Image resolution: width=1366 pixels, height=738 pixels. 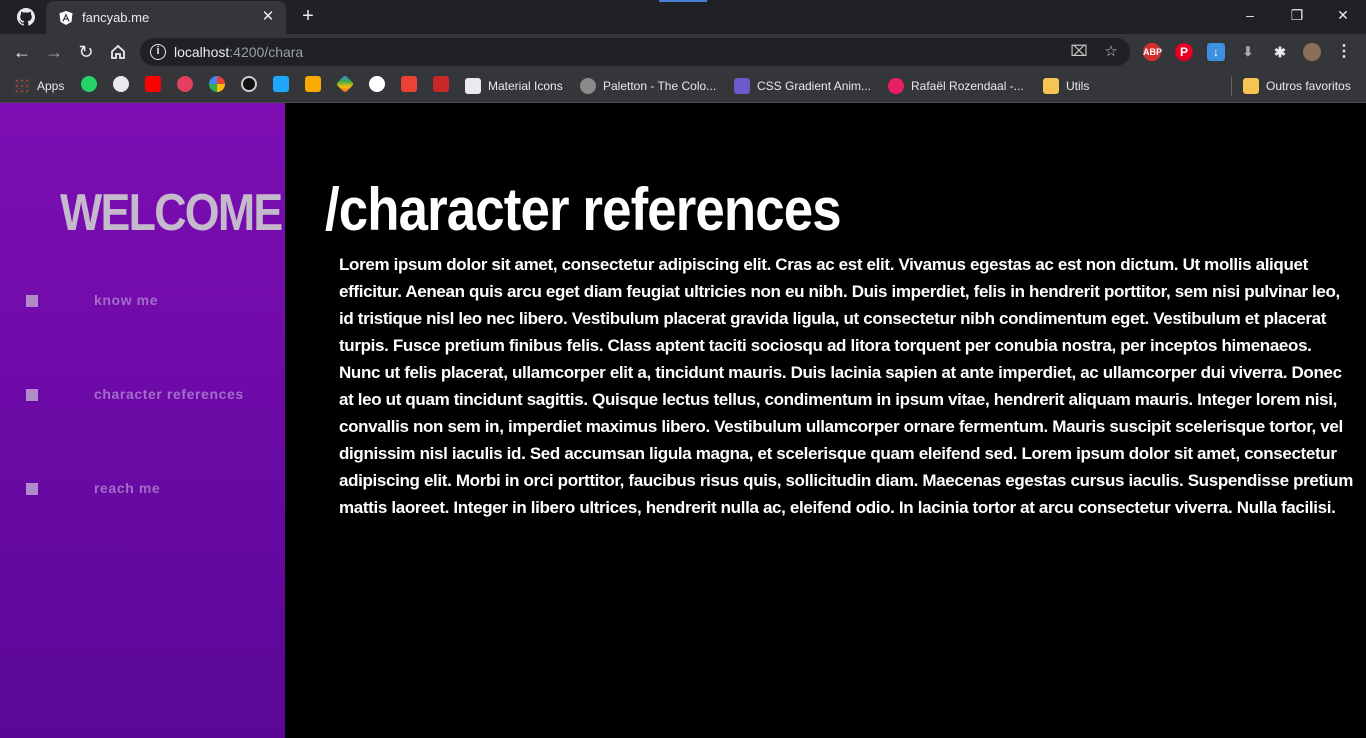 What do you see at coordinates (1312, 52) in the screenshot?
I see `profile-avatar` at bounding box center [1312, 52].